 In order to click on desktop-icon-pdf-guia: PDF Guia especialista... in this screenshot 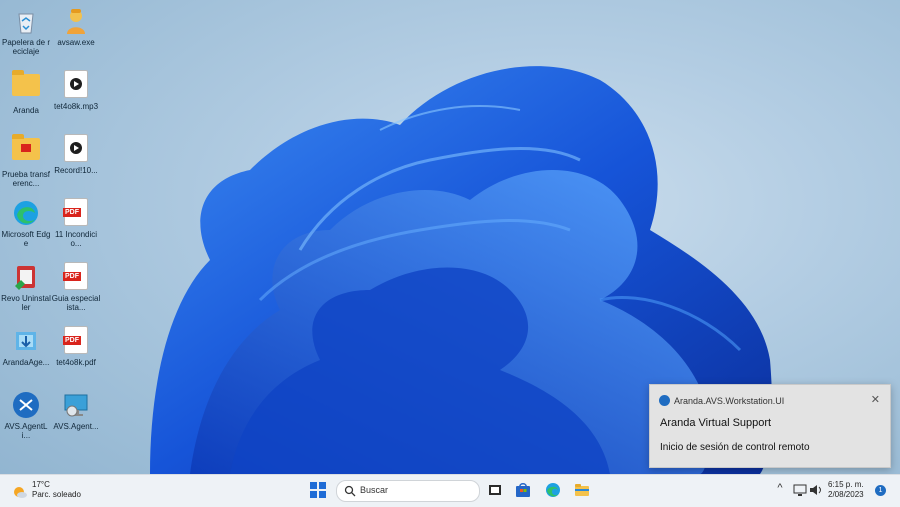, I will do `click(76, 287)`.